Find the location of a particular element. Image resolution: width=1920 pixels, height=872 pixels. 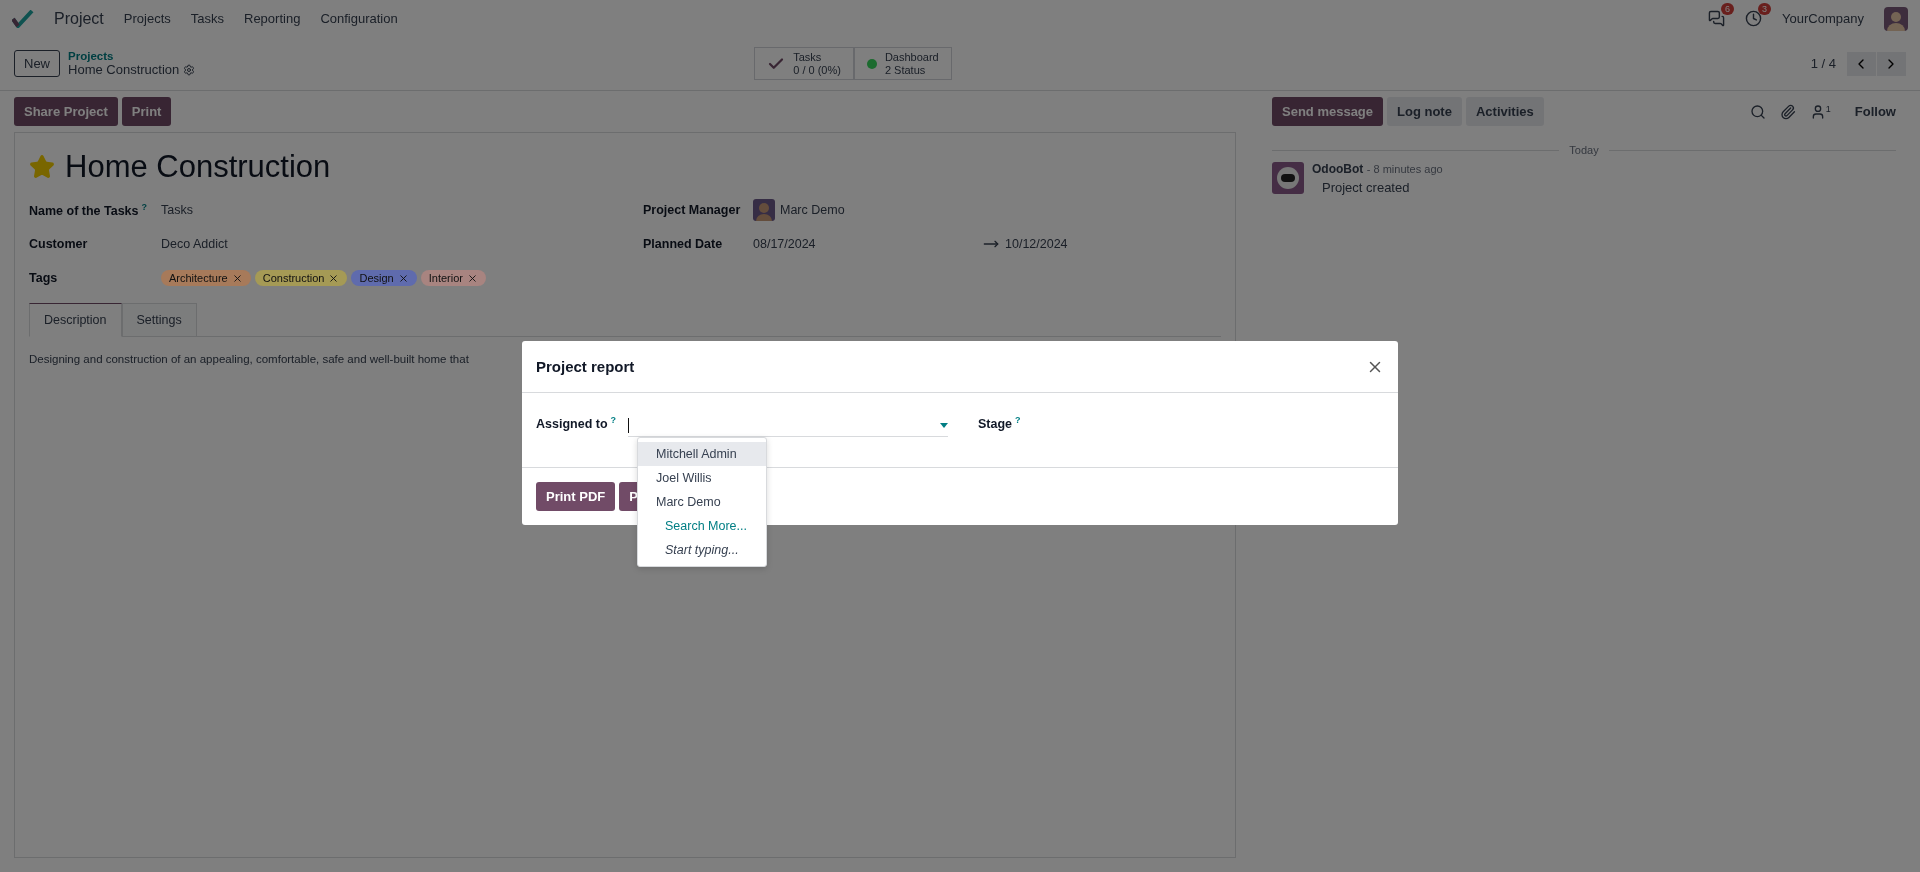

tag-label: Interior is located at coordinates (445, 278).